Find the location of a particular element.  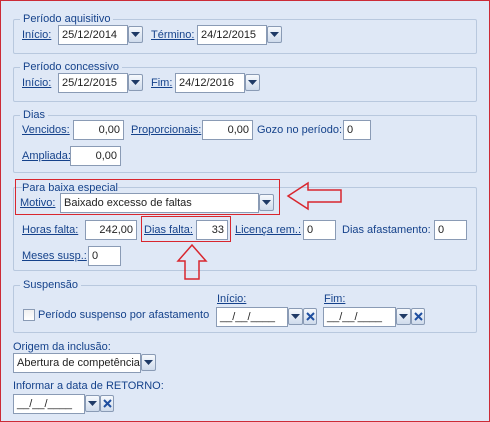

concessivo-inicio-field: 25/12/2015 is located at coordinates (93, 83).